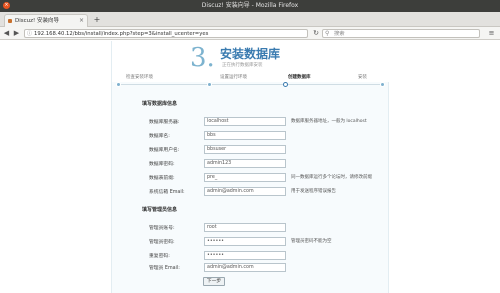  I want to click on step-number: 3., so click(202, 58).